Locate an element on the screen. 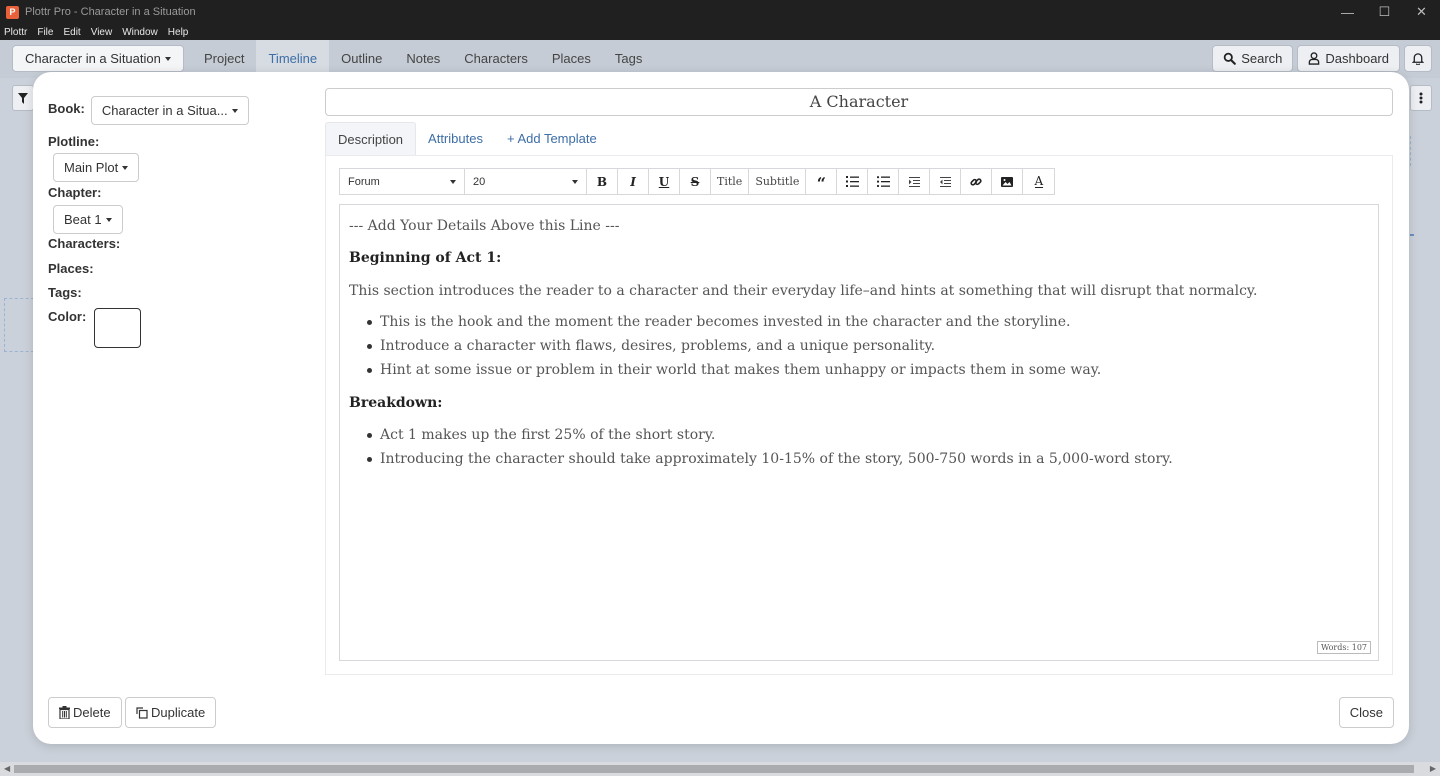  book-selector-label: Character in a Situation is located at coordinates (93, 58).